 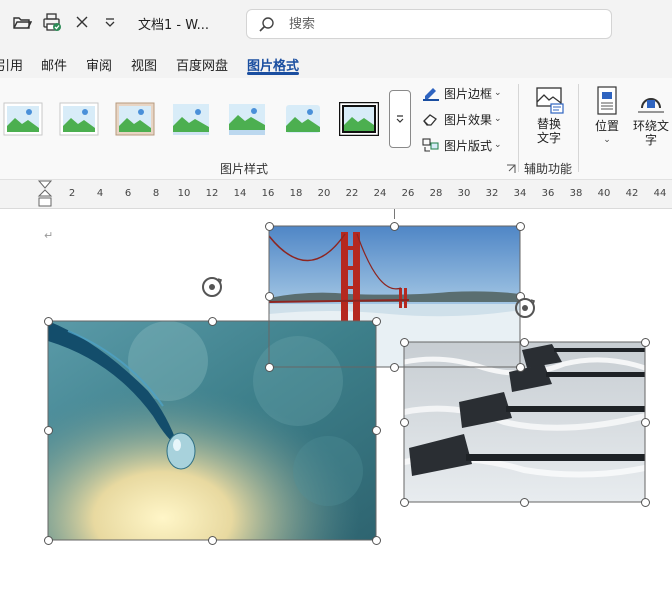 What do you see at coordinates (492, 193) in the screenshot?
I see `ruler-tick-label: 32` at bounding box center [492, 193].